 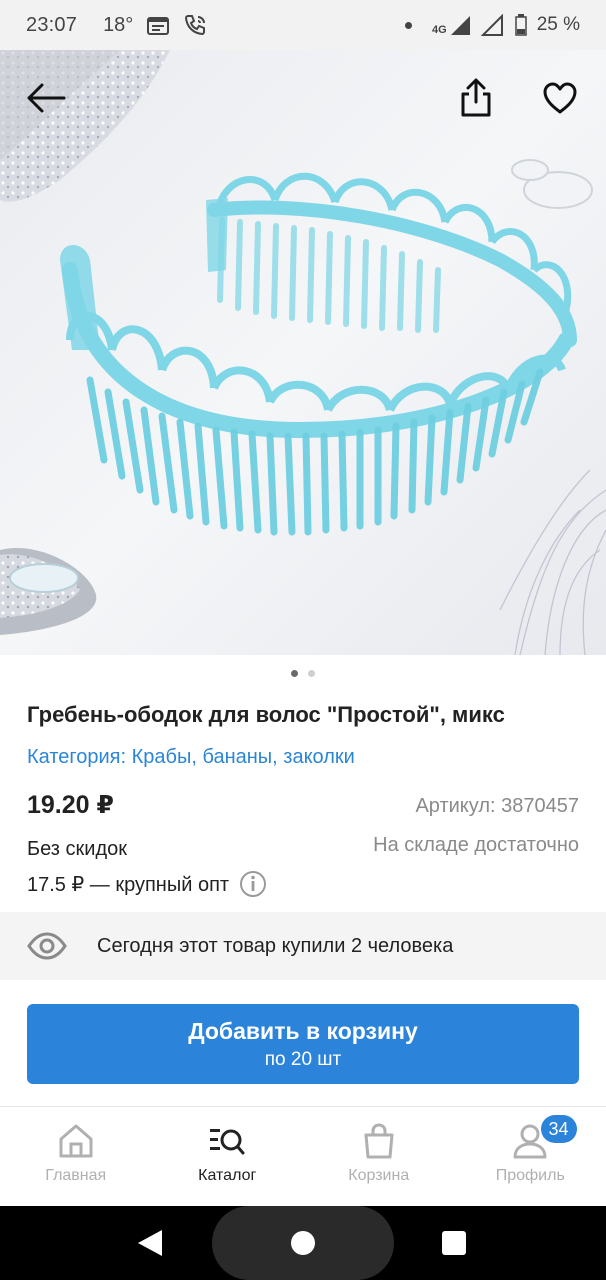 I want to click on tab-cart-label: Корзина, so click(x=379, y=1175).